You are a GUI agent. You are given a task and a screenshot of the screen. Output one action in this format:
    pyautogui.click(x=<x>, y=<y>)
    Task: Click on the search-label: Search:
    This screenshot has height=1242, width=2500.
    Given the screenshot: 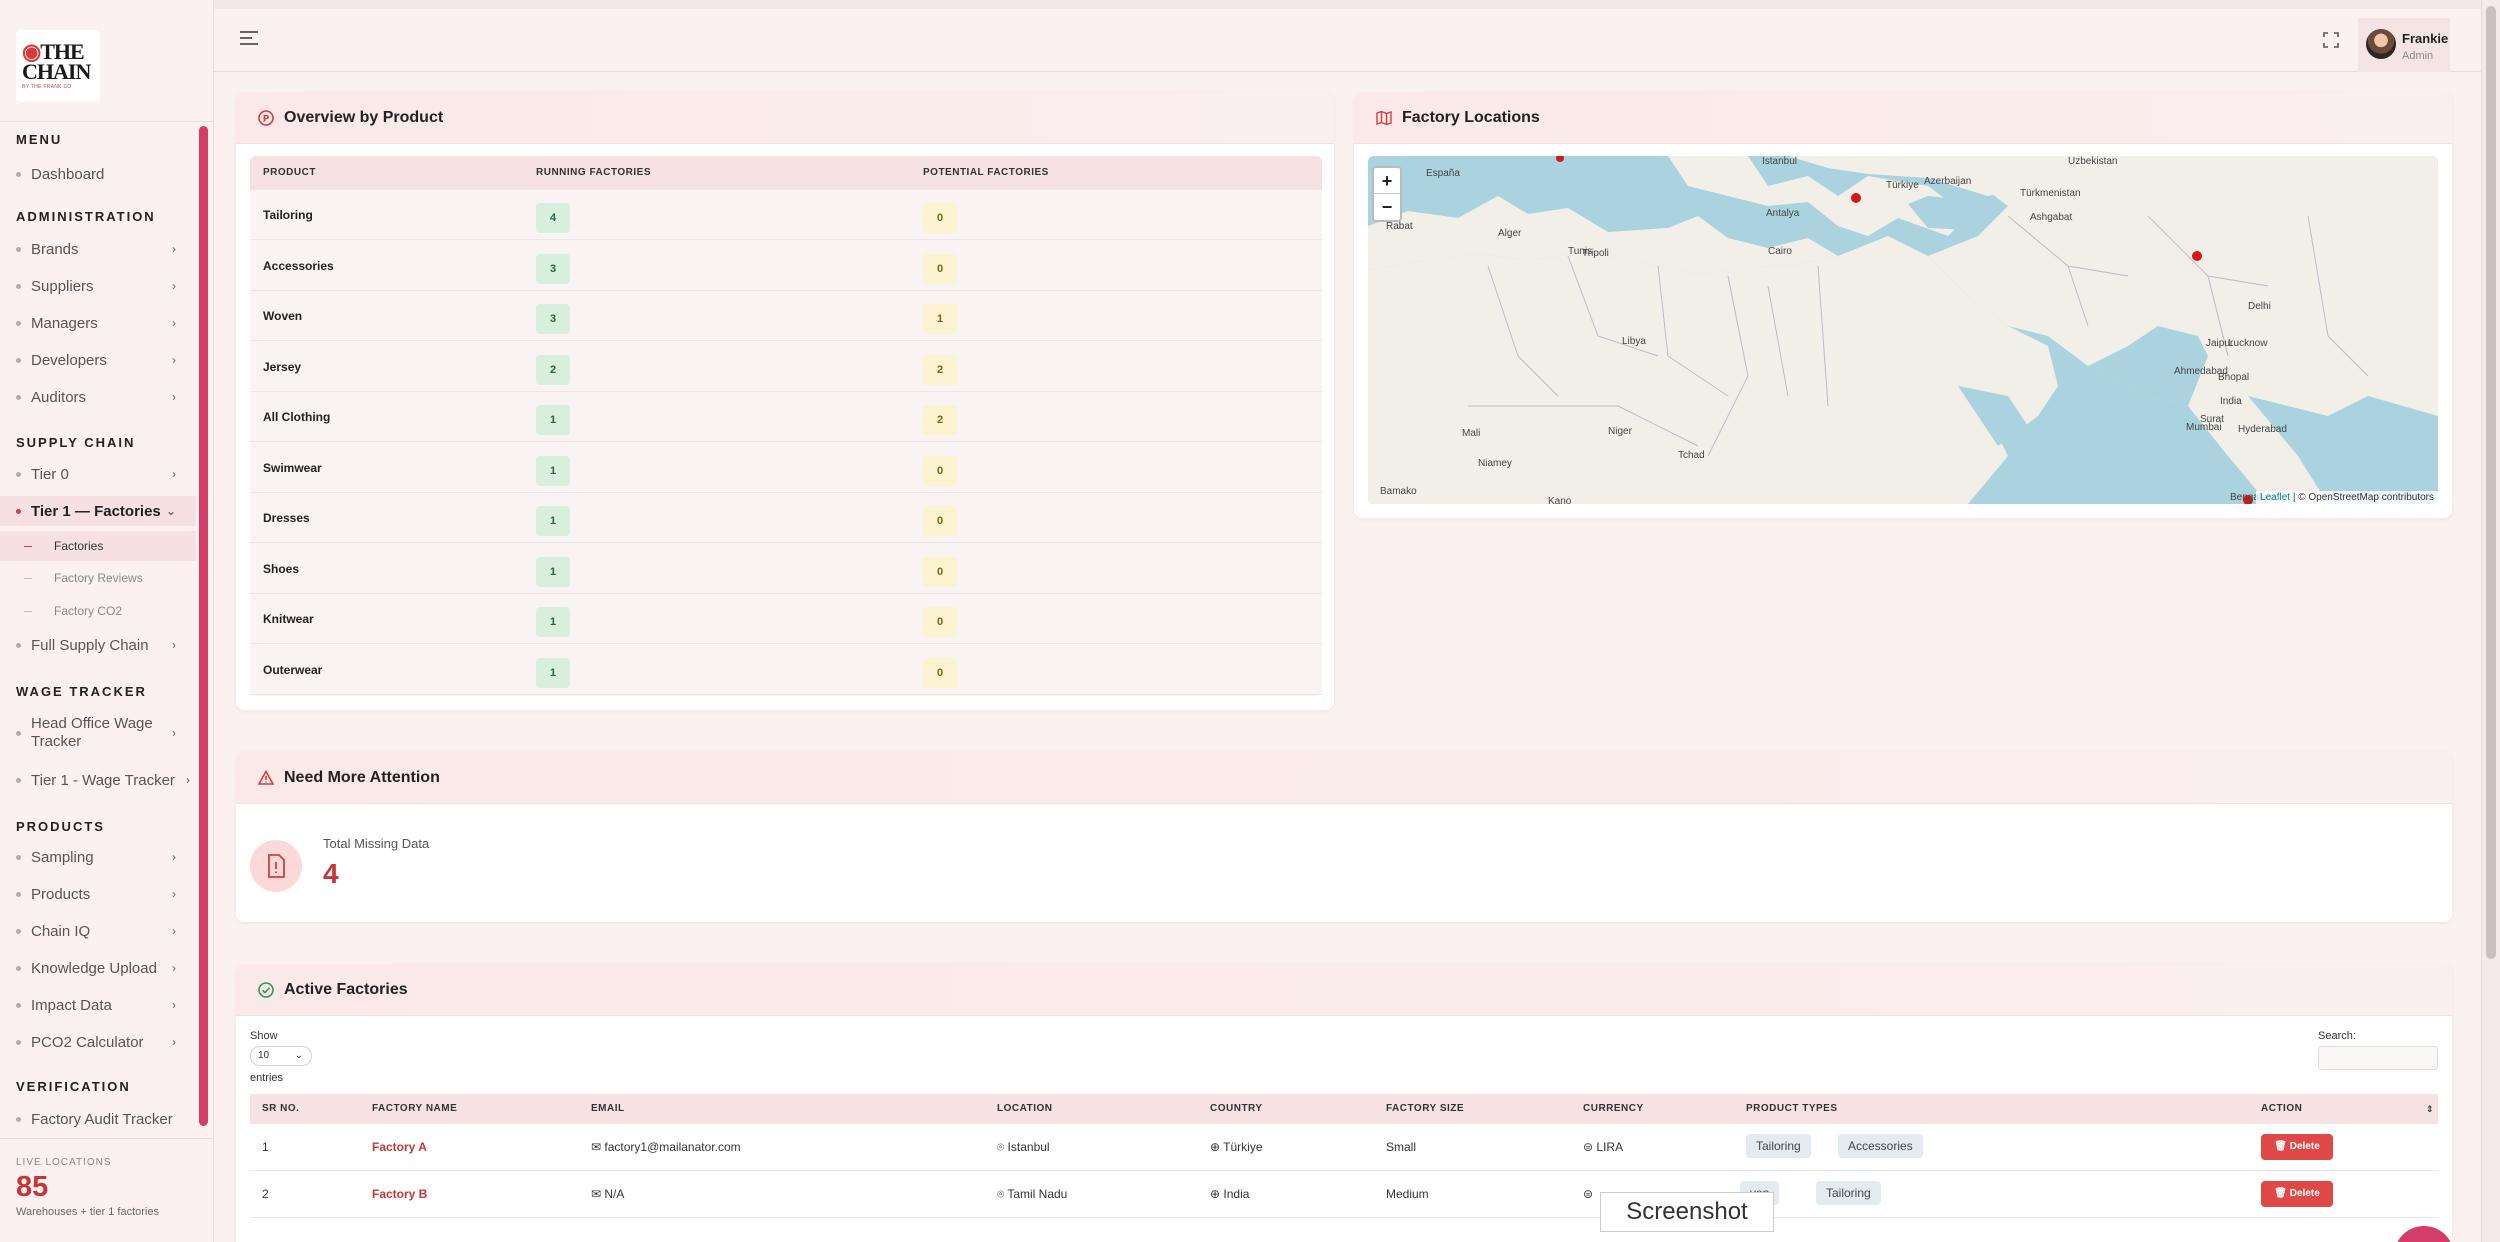 What is the action you would take?
    pyautogui.click(x=2337, y=1036)
    